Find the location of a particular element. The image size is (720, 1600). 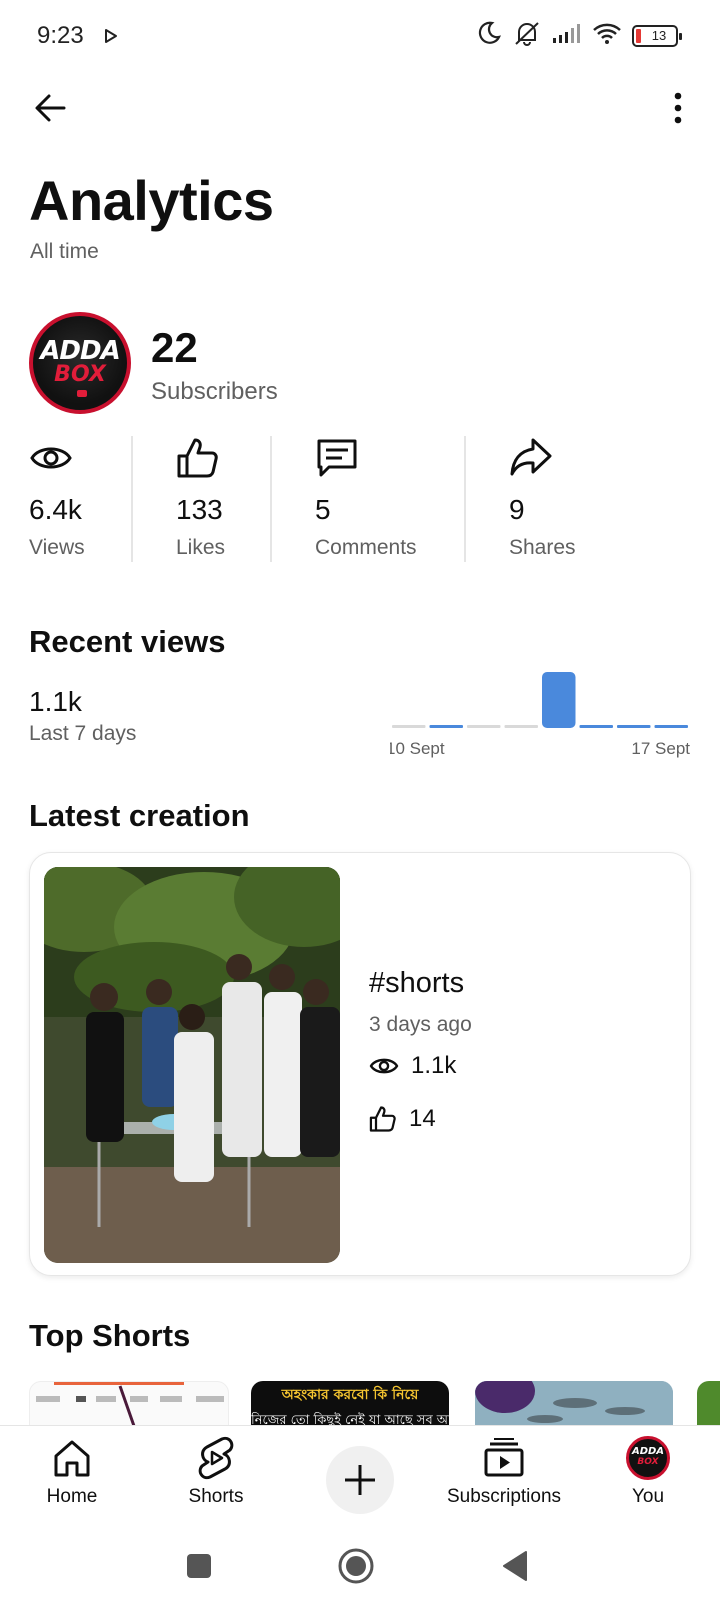

page-title: Analytics is located at coordinates (151, 200).